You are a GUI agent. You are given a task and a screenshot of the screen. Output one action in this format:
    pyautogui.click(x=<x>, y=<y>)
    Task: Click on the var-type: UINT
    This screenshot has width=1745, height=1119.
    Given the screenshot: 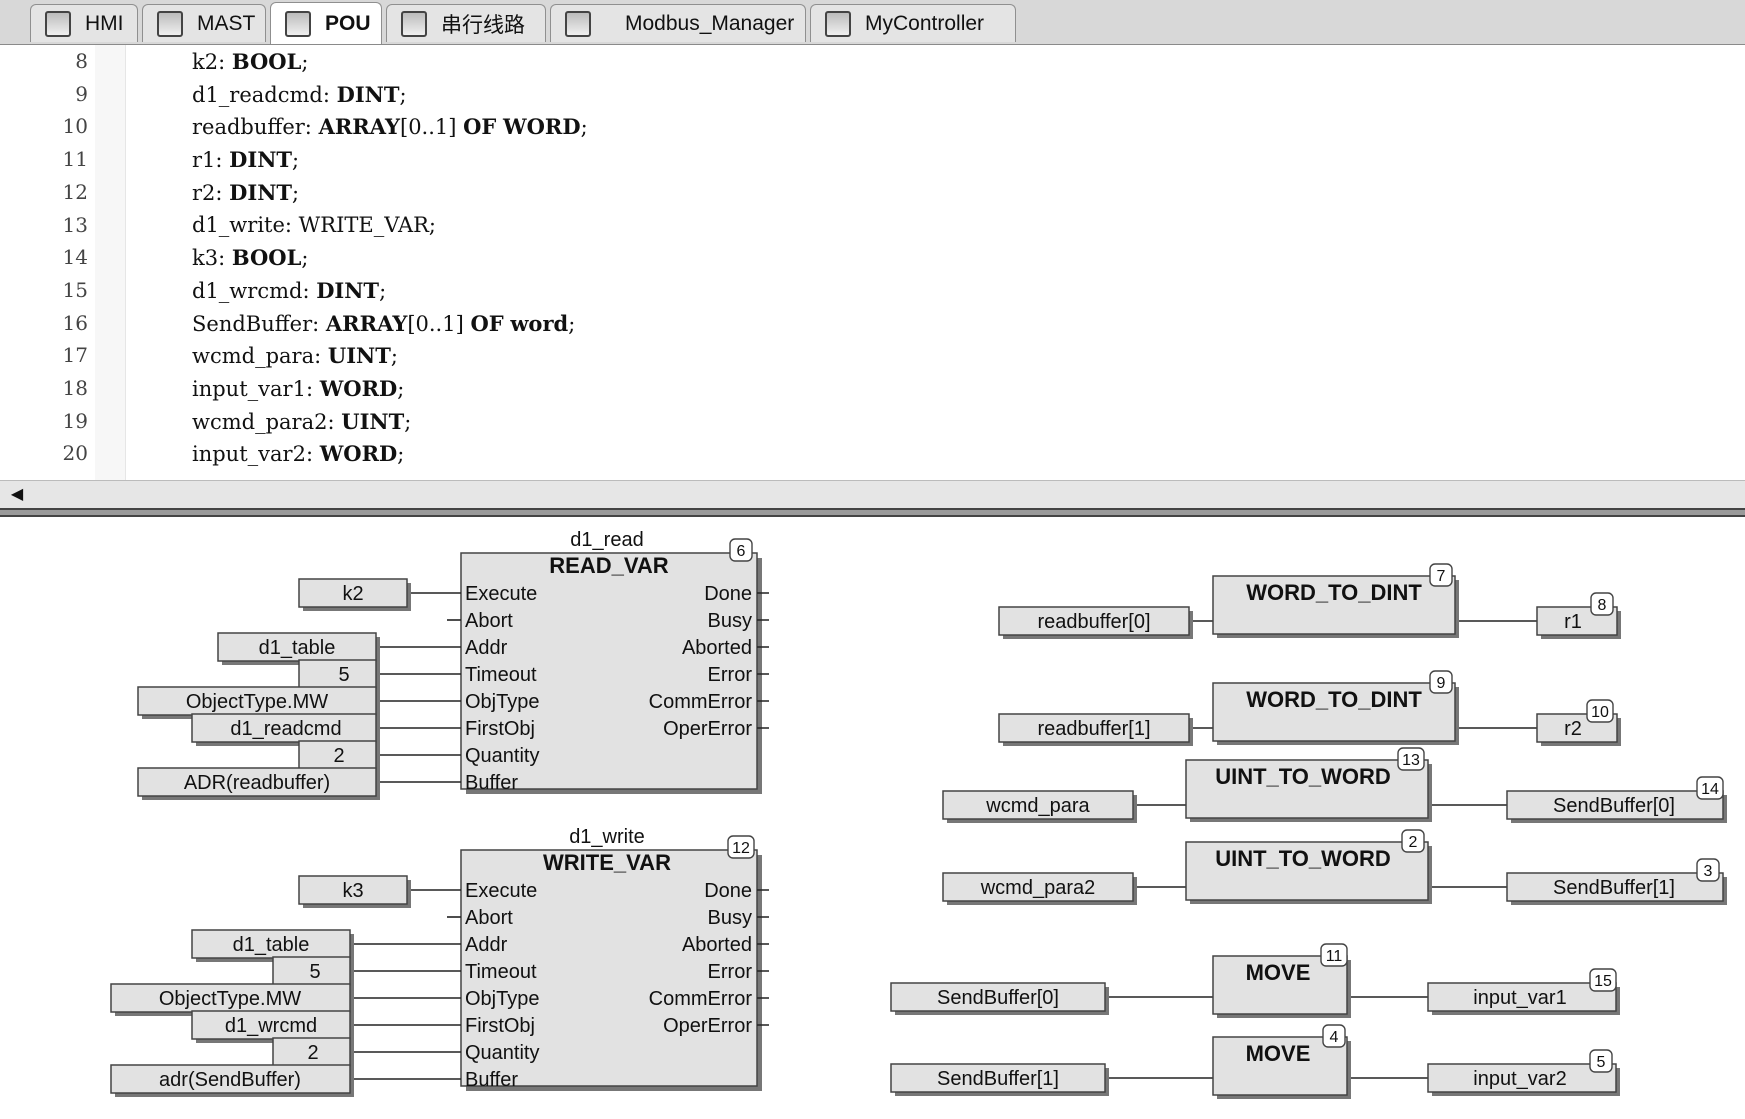 What is the action you would take?
    pyautogui.click(x=359, y=356)
    